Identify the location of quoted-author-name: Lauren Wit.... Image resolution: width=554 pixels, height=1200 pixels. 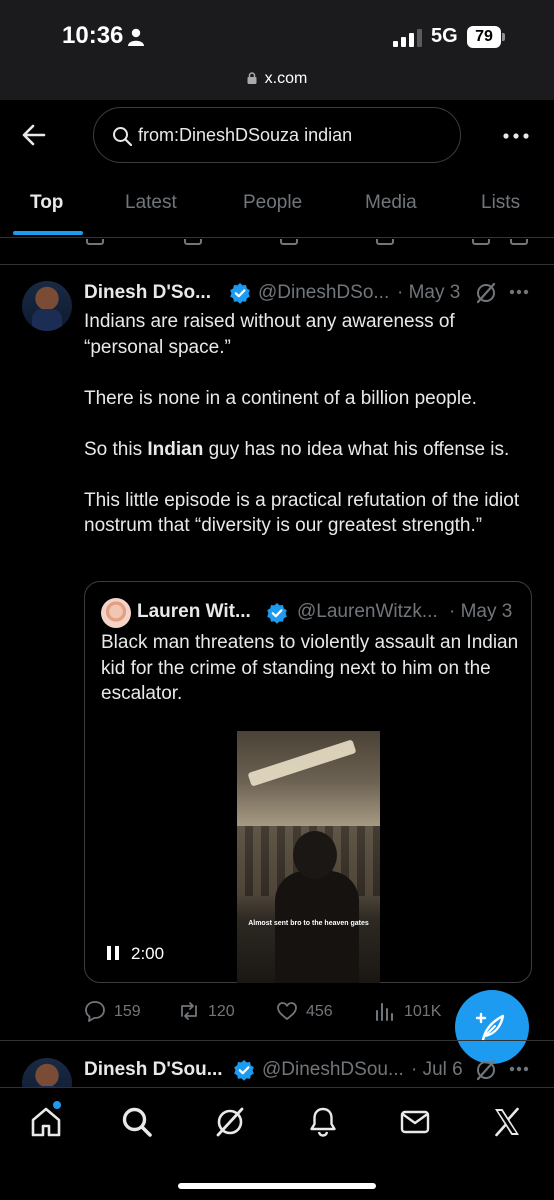
(194, 611).